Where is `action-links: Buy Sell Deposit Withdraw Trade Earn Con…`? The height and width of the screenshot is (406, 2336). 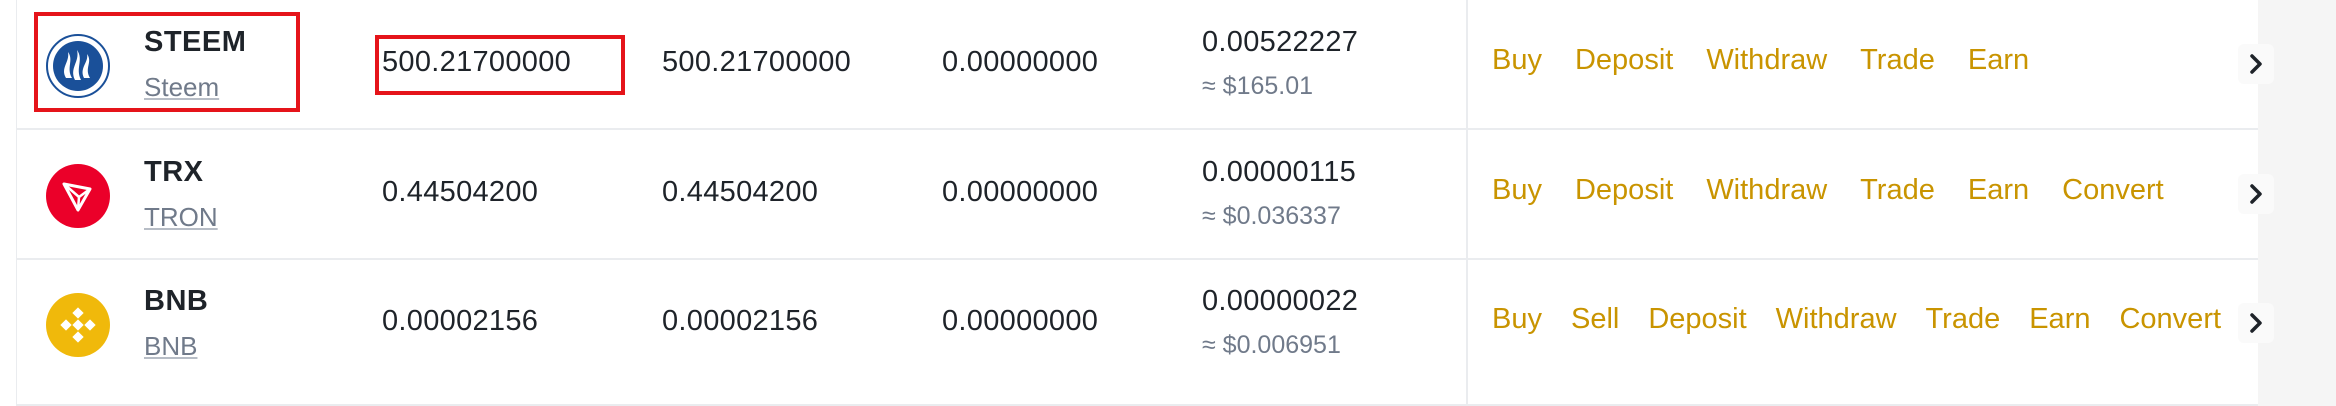
action-links: Buy Sell Deposit Withdraw Trade Earn Con… is located at coordinates (1862, 325).